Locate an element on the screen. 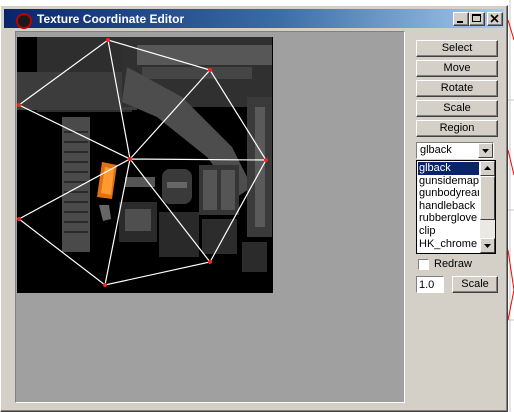 Image resolution: width=514 pixels, height=412 pixels. mesh-group-selected: glback is located at coordinates (436, 150).